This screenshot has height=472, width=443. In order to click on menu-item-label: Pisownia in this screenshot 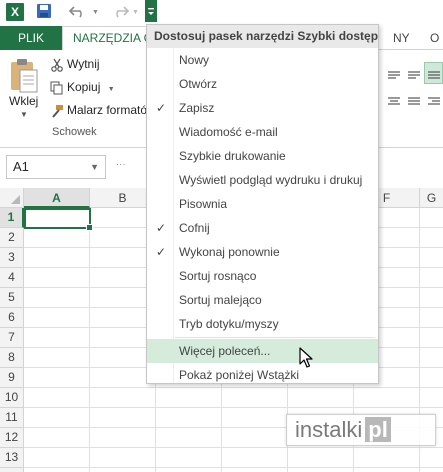, I will do `click(203, 204)`.